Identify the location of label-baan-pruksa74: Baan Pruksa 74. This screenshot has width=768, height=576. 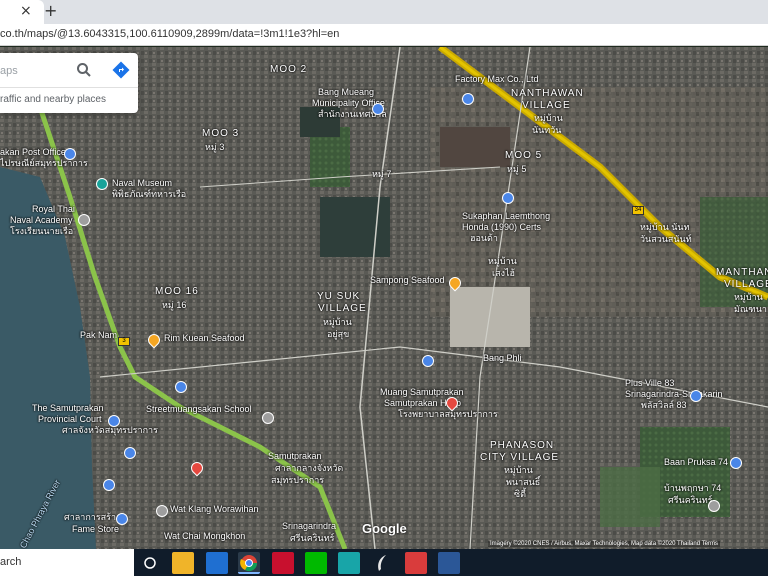
(696, 462).